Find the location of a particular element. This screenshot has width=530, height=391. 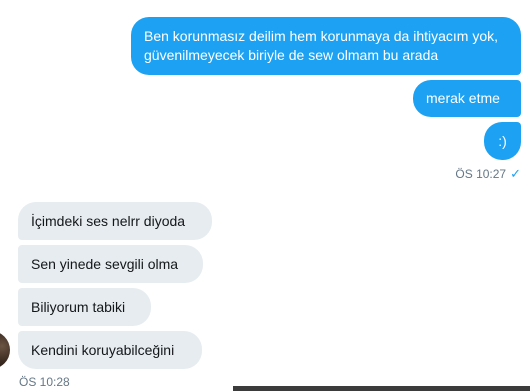

incoming-message: Sen yinede sevgili olma is located at coordinates (110, 264).